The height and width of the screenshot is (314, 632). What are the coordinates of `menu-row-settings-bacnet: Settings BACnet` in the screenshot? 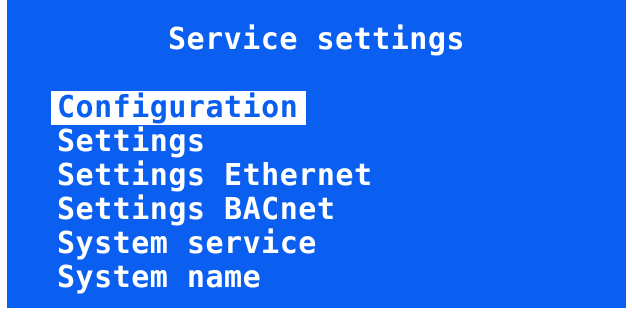 It's located at (261, 210).